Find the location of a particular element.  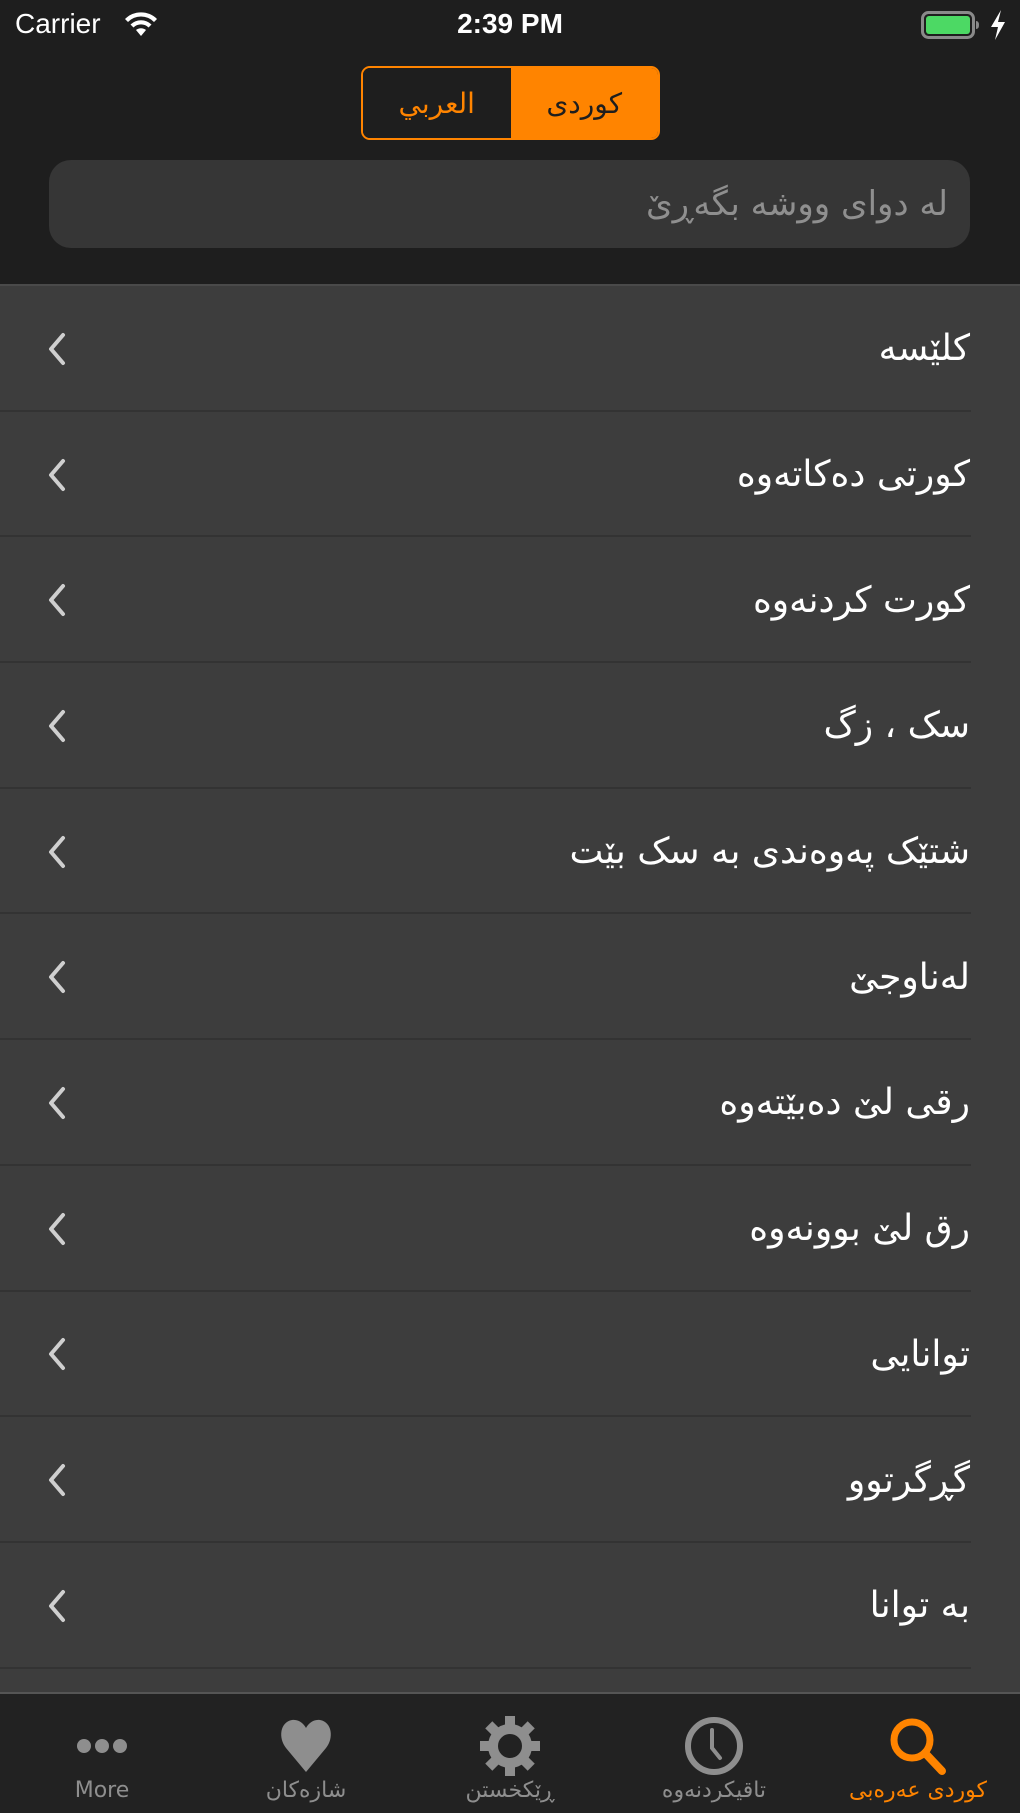

clock-icon is located at coordinates (714, 1746).